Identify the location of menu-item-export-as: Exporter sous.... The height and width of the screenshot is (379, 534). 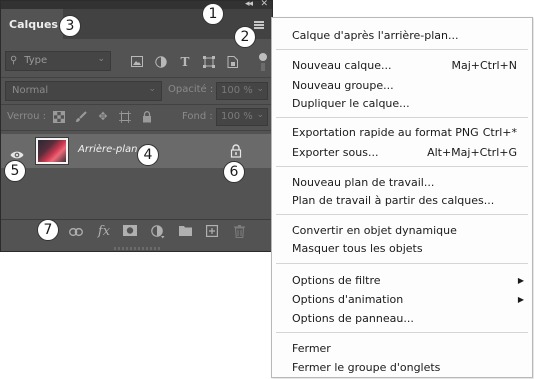
(335, 152).